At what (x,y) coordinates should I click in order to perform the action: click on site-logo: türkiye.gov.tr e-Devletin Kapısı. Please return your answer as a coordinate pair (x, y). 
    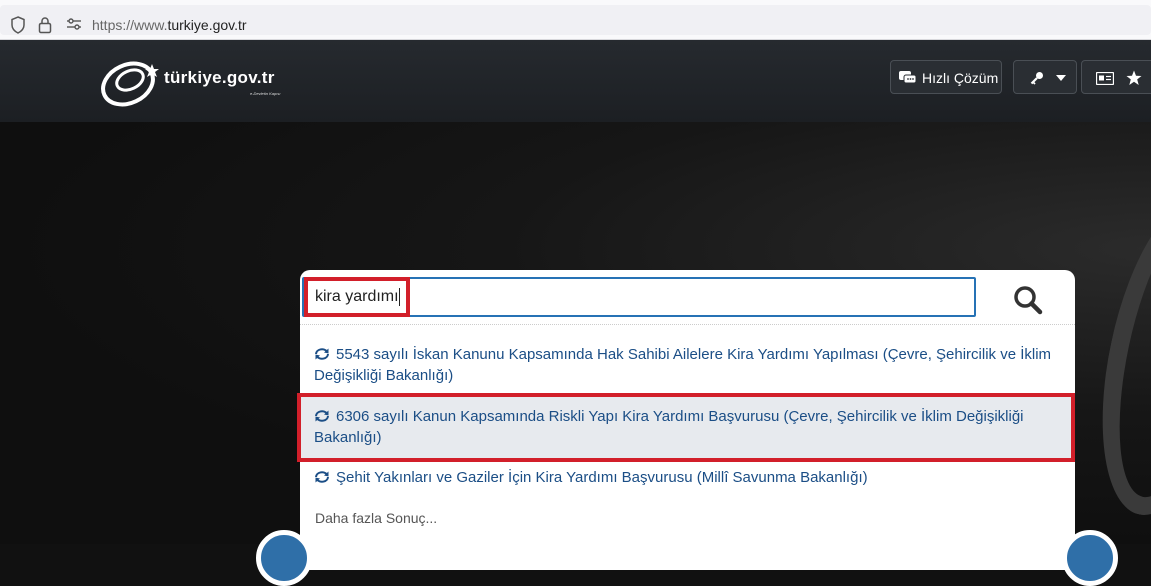
    Looking at the image, I should click on (205, 83).